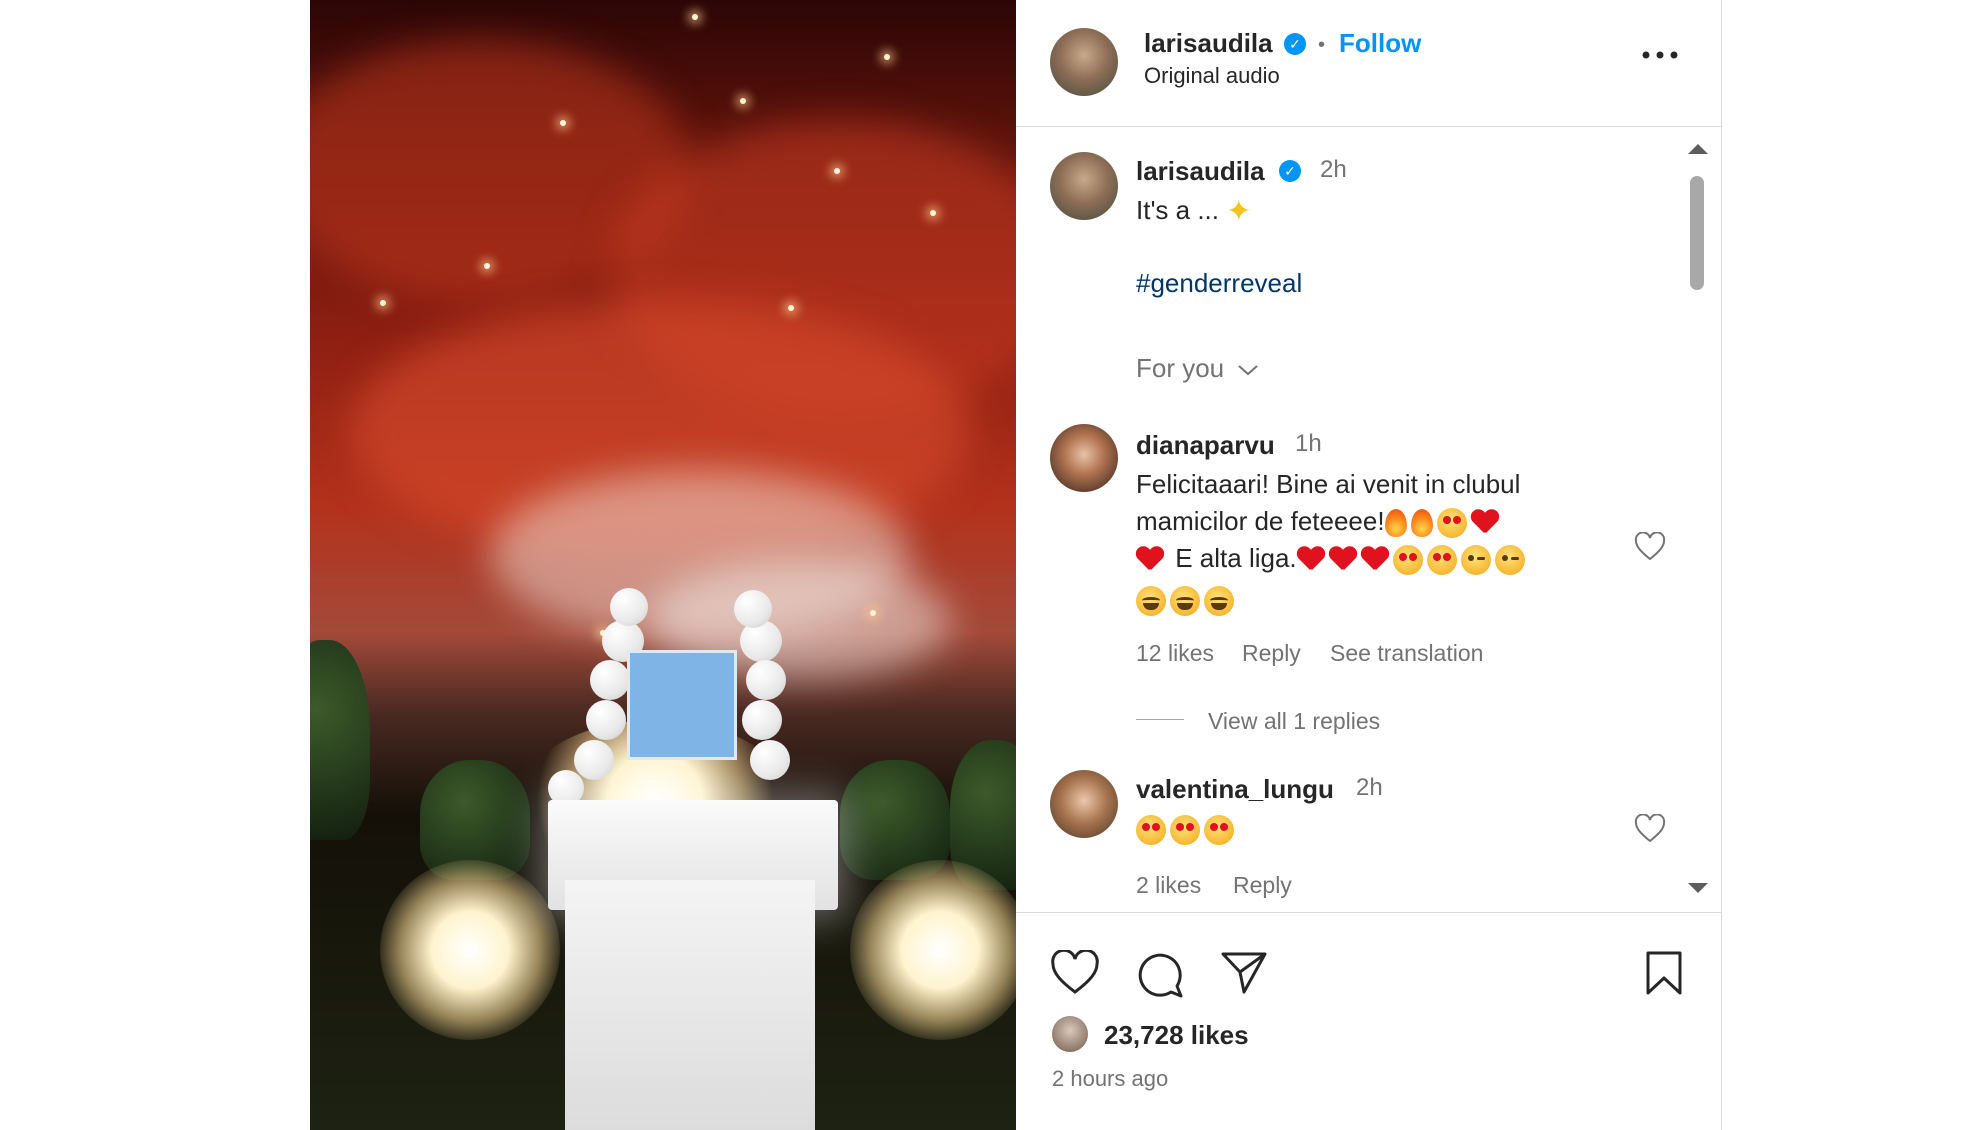 The width and height of the screenshot is (1980, 1130). What do you see at coordinates (1241, 211) in the screenshot?
I see `sparkles-emoji-icon` at bounding box center [1241, 211].